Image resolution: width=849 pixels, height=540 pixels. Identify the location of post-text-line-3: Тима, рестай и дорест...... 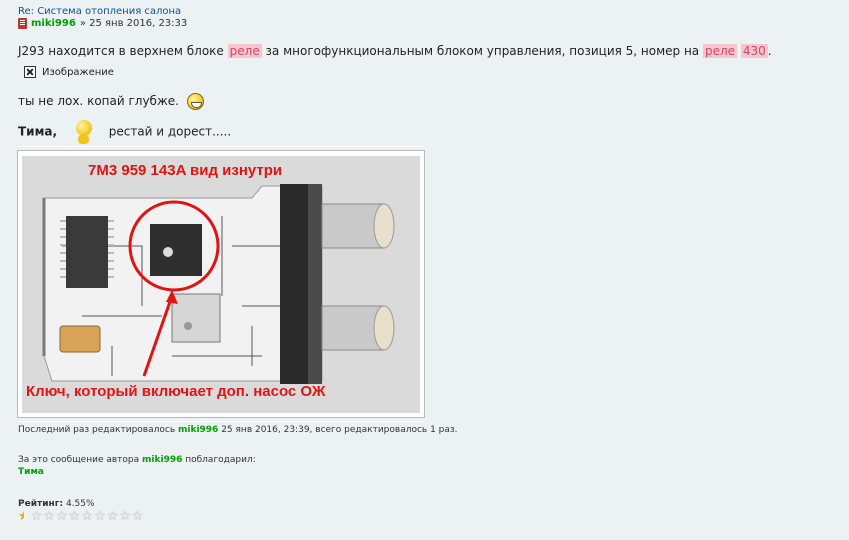
(124, 132).